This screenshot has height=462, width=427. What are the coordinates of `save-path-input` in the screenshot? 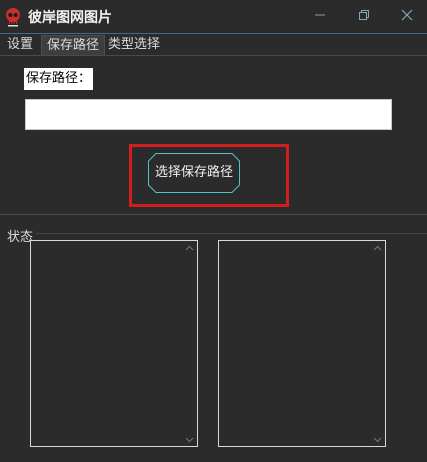 It's located at (208, 114).